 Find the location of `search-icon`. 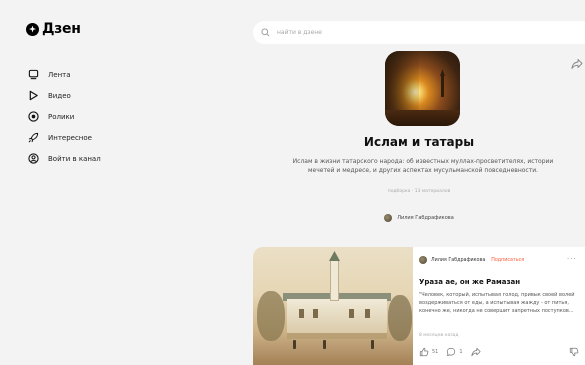

search-icon is located at coordinates (265, 32).